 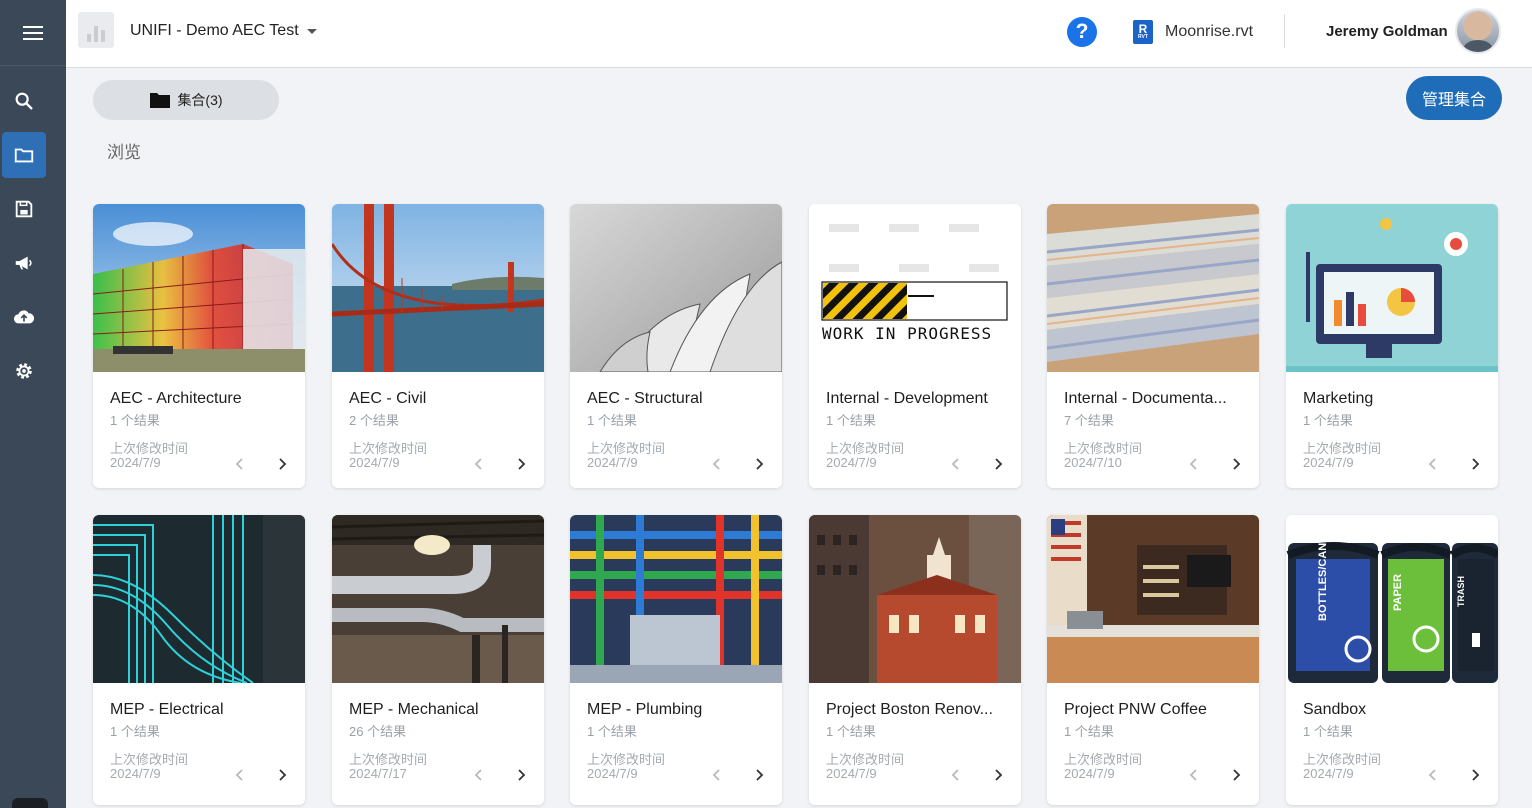 What do you see at coordinates (24, 101) in the screenshot?
I see `sidebar-search-icon` at bounding box center [24, 101].